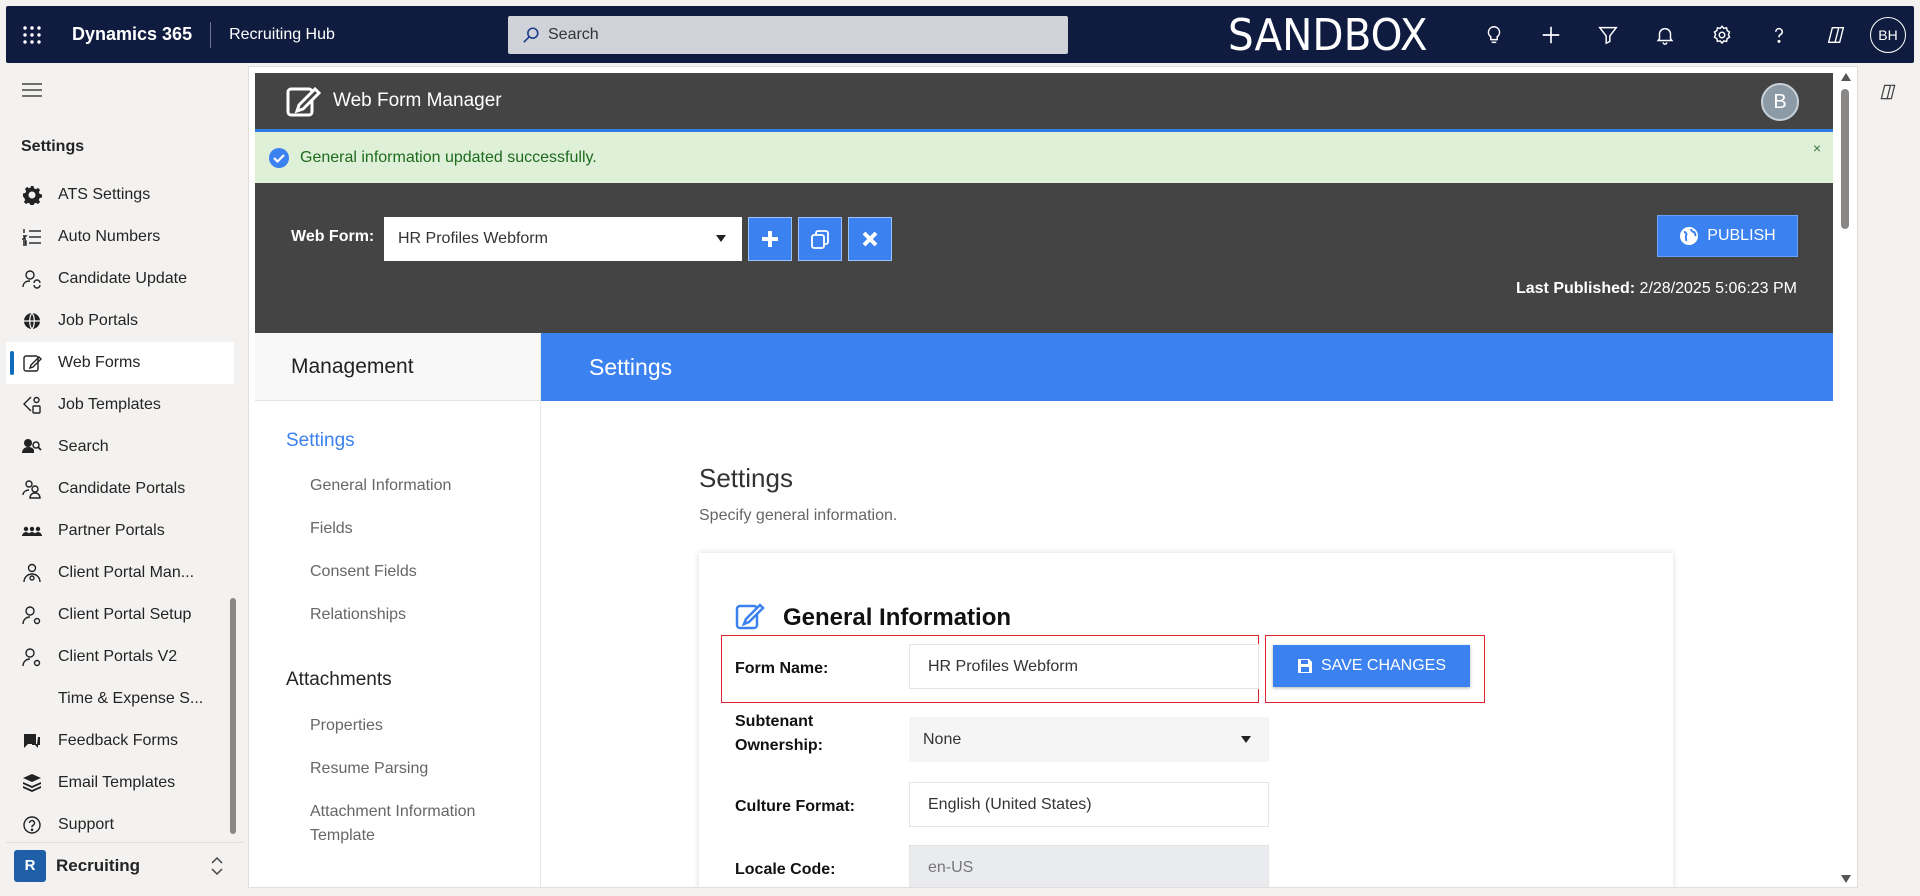 The image size is (1920, 896). Describe the element at coordinates (120, 783) in the screenshot. I see `sidebar-item-email-templates: Email Templates` at that location.